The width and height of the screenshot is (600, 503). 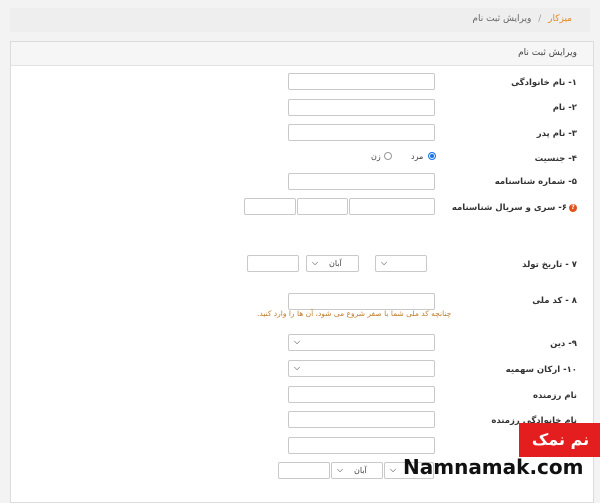 I want to click on id-serial-label: ?۶- سری و سریال شناسنامه, so click(x=514, y=208).